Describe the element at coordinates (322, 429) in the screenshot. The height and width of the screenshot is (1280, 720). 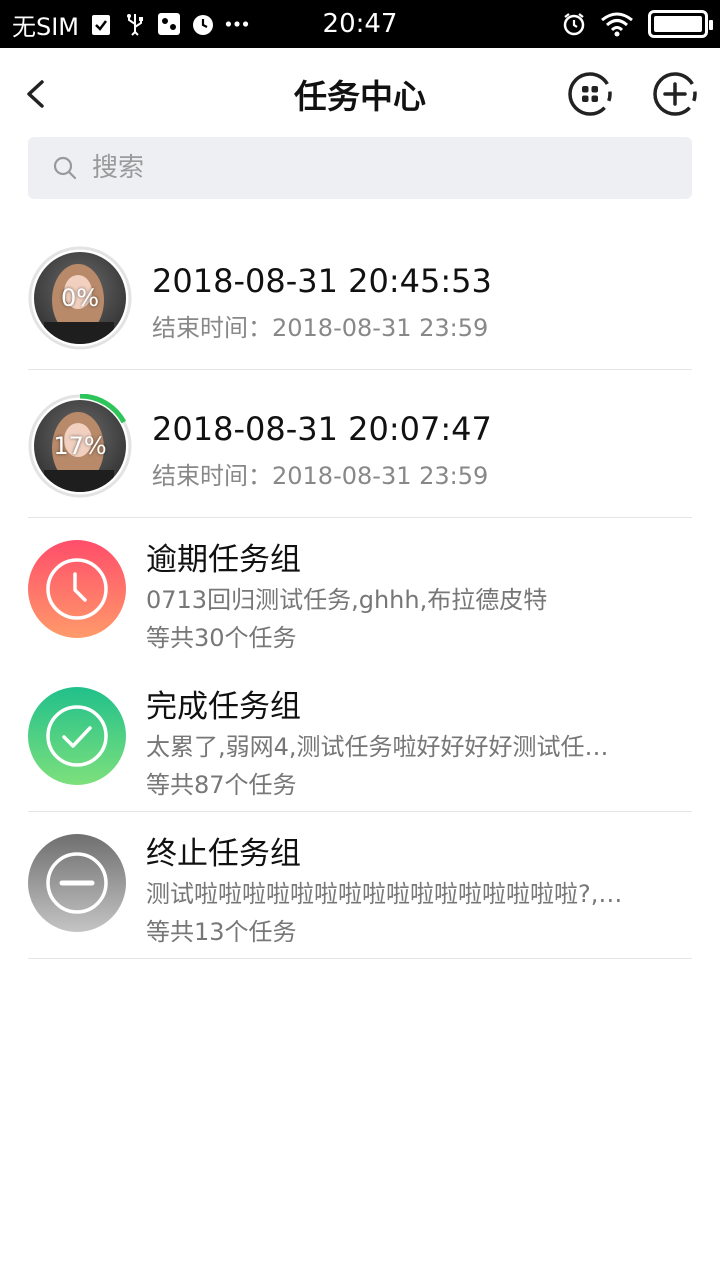
I see `task-start-time: 2018-08-31 20:07:47` at that location.